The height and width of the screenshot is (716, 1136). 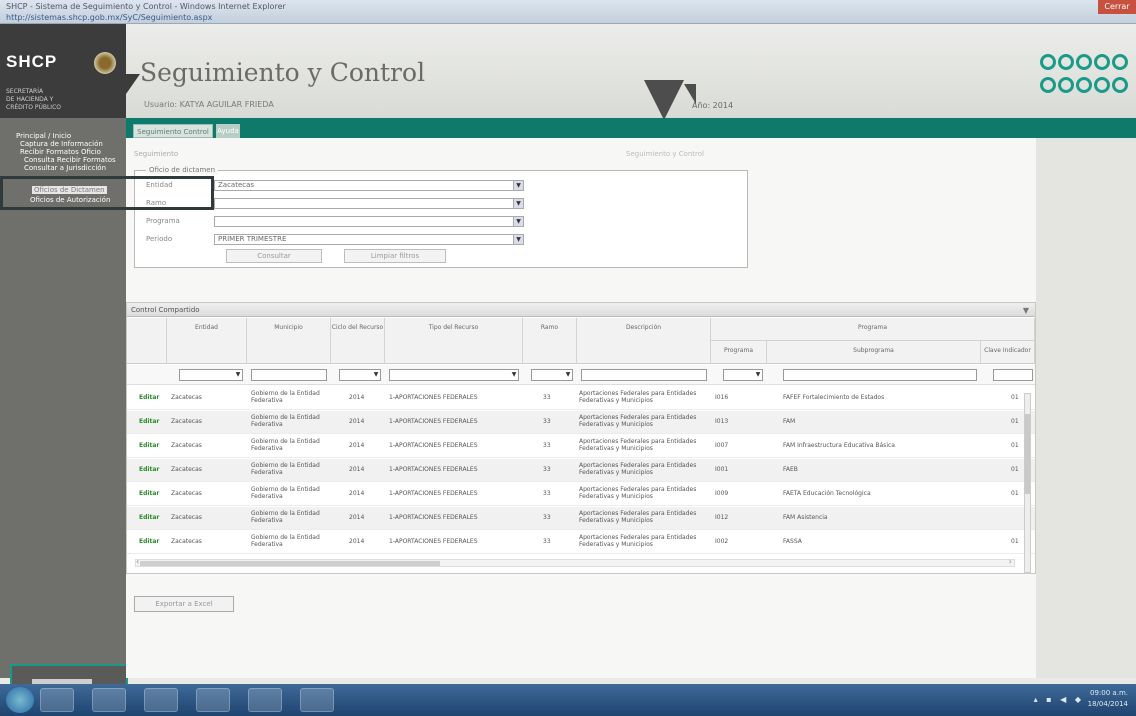 I want to click on collapse-icon: ▼, so click(x=1026, y=311).